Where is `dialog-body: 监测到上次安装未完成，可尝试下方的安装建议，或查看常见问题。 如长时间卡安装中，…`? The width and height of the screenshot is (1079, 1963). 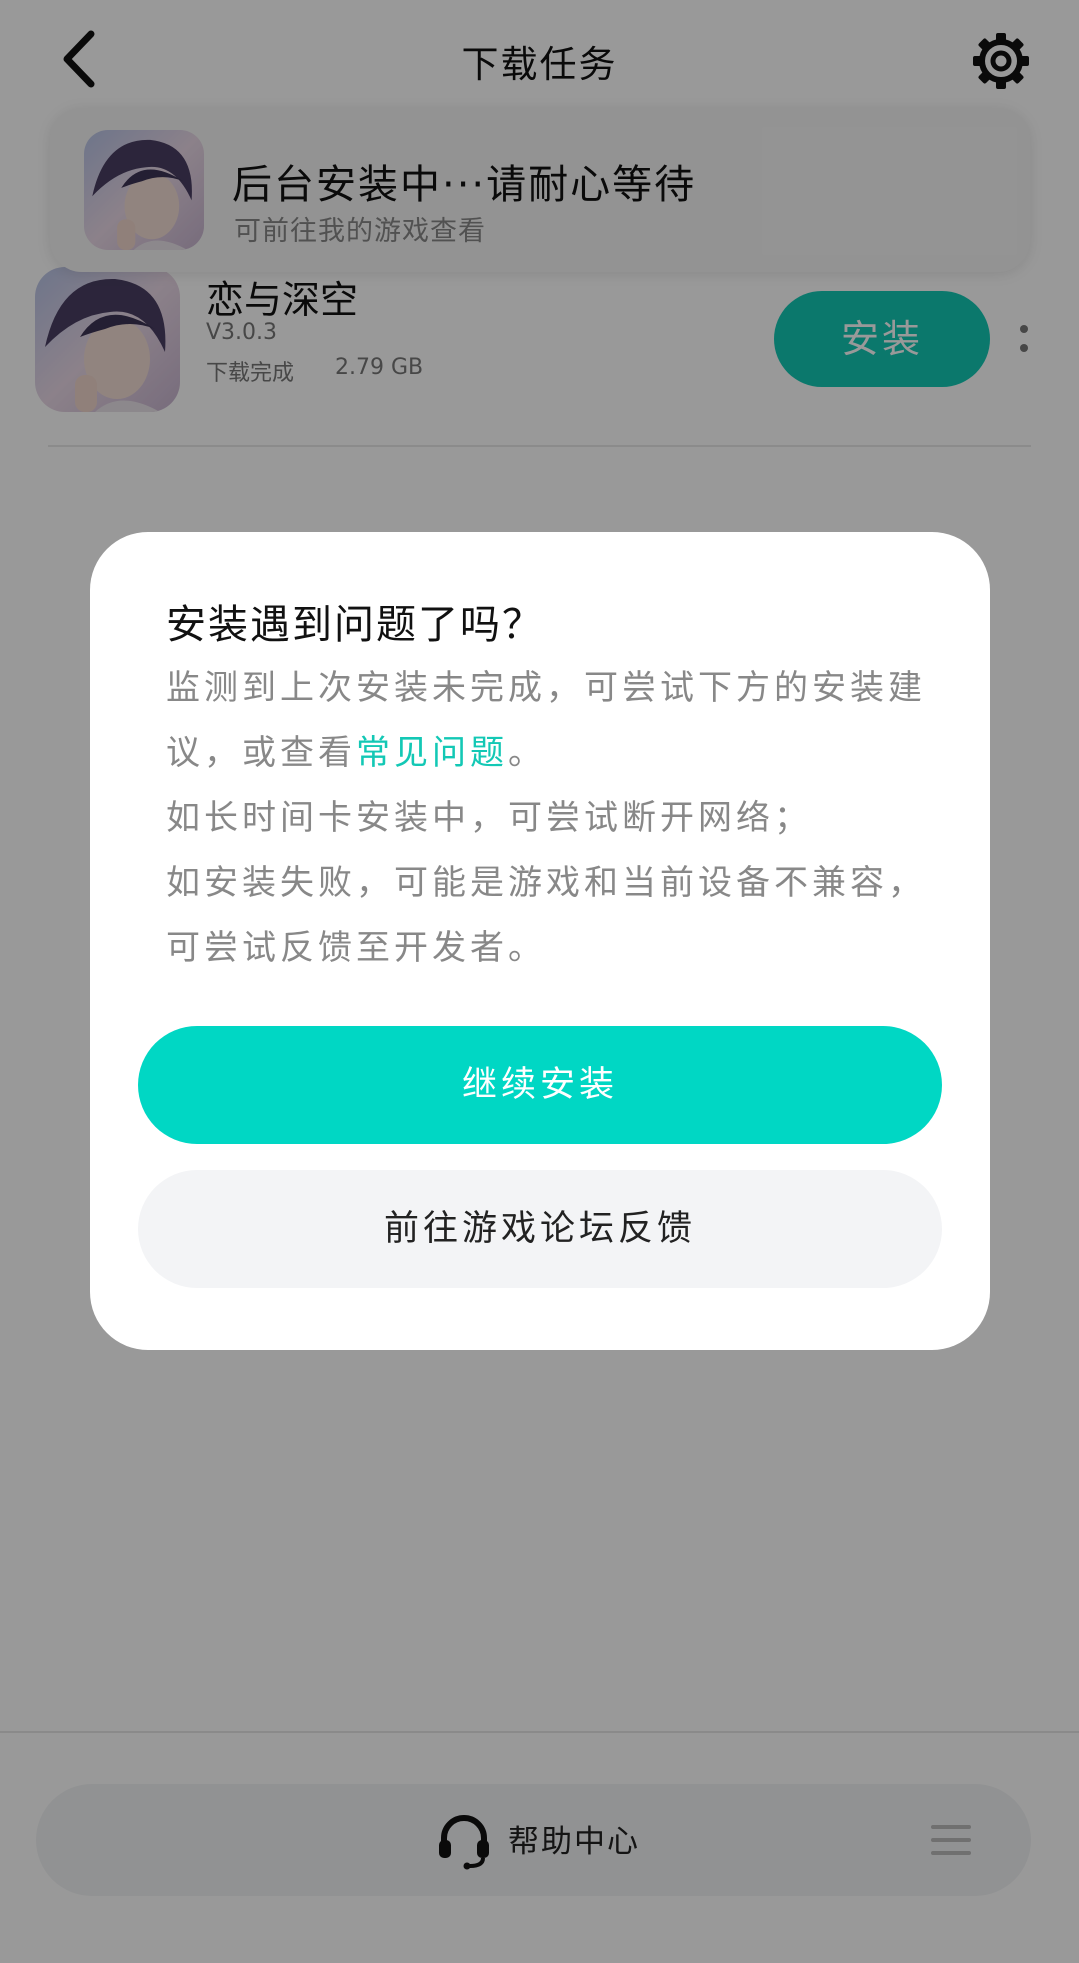
dialog-body: 监测到上次安装未完成，可尝试下方的安装建议，或查看常见问题。 如长时间卡安装中，… is located at coordinates (546, 818).